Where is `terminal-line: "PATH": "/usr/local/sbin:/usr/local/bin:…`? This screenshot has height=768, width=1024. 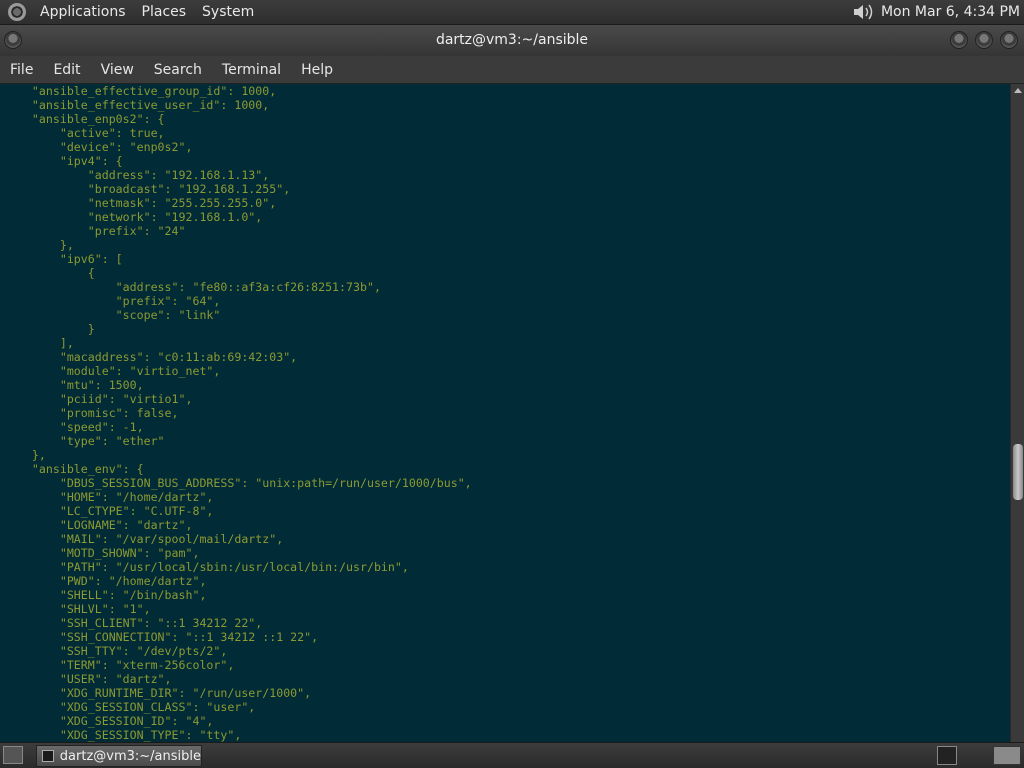
terminal-line: "PATH": "/usr/local/sbin:/usr/local/bin:… is located at coordinates (234, 567).